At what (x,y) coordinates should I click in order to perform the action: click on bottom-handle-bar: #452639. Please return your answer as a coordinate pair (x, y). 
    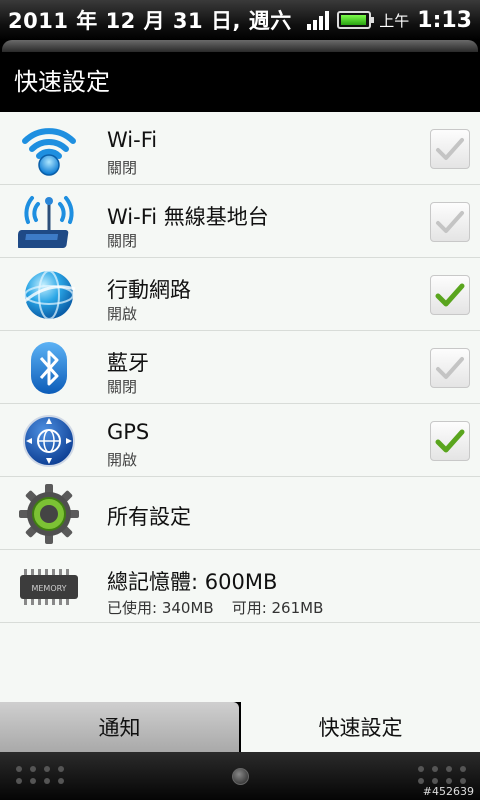
    Looking at the image, I should click on (240, 776).